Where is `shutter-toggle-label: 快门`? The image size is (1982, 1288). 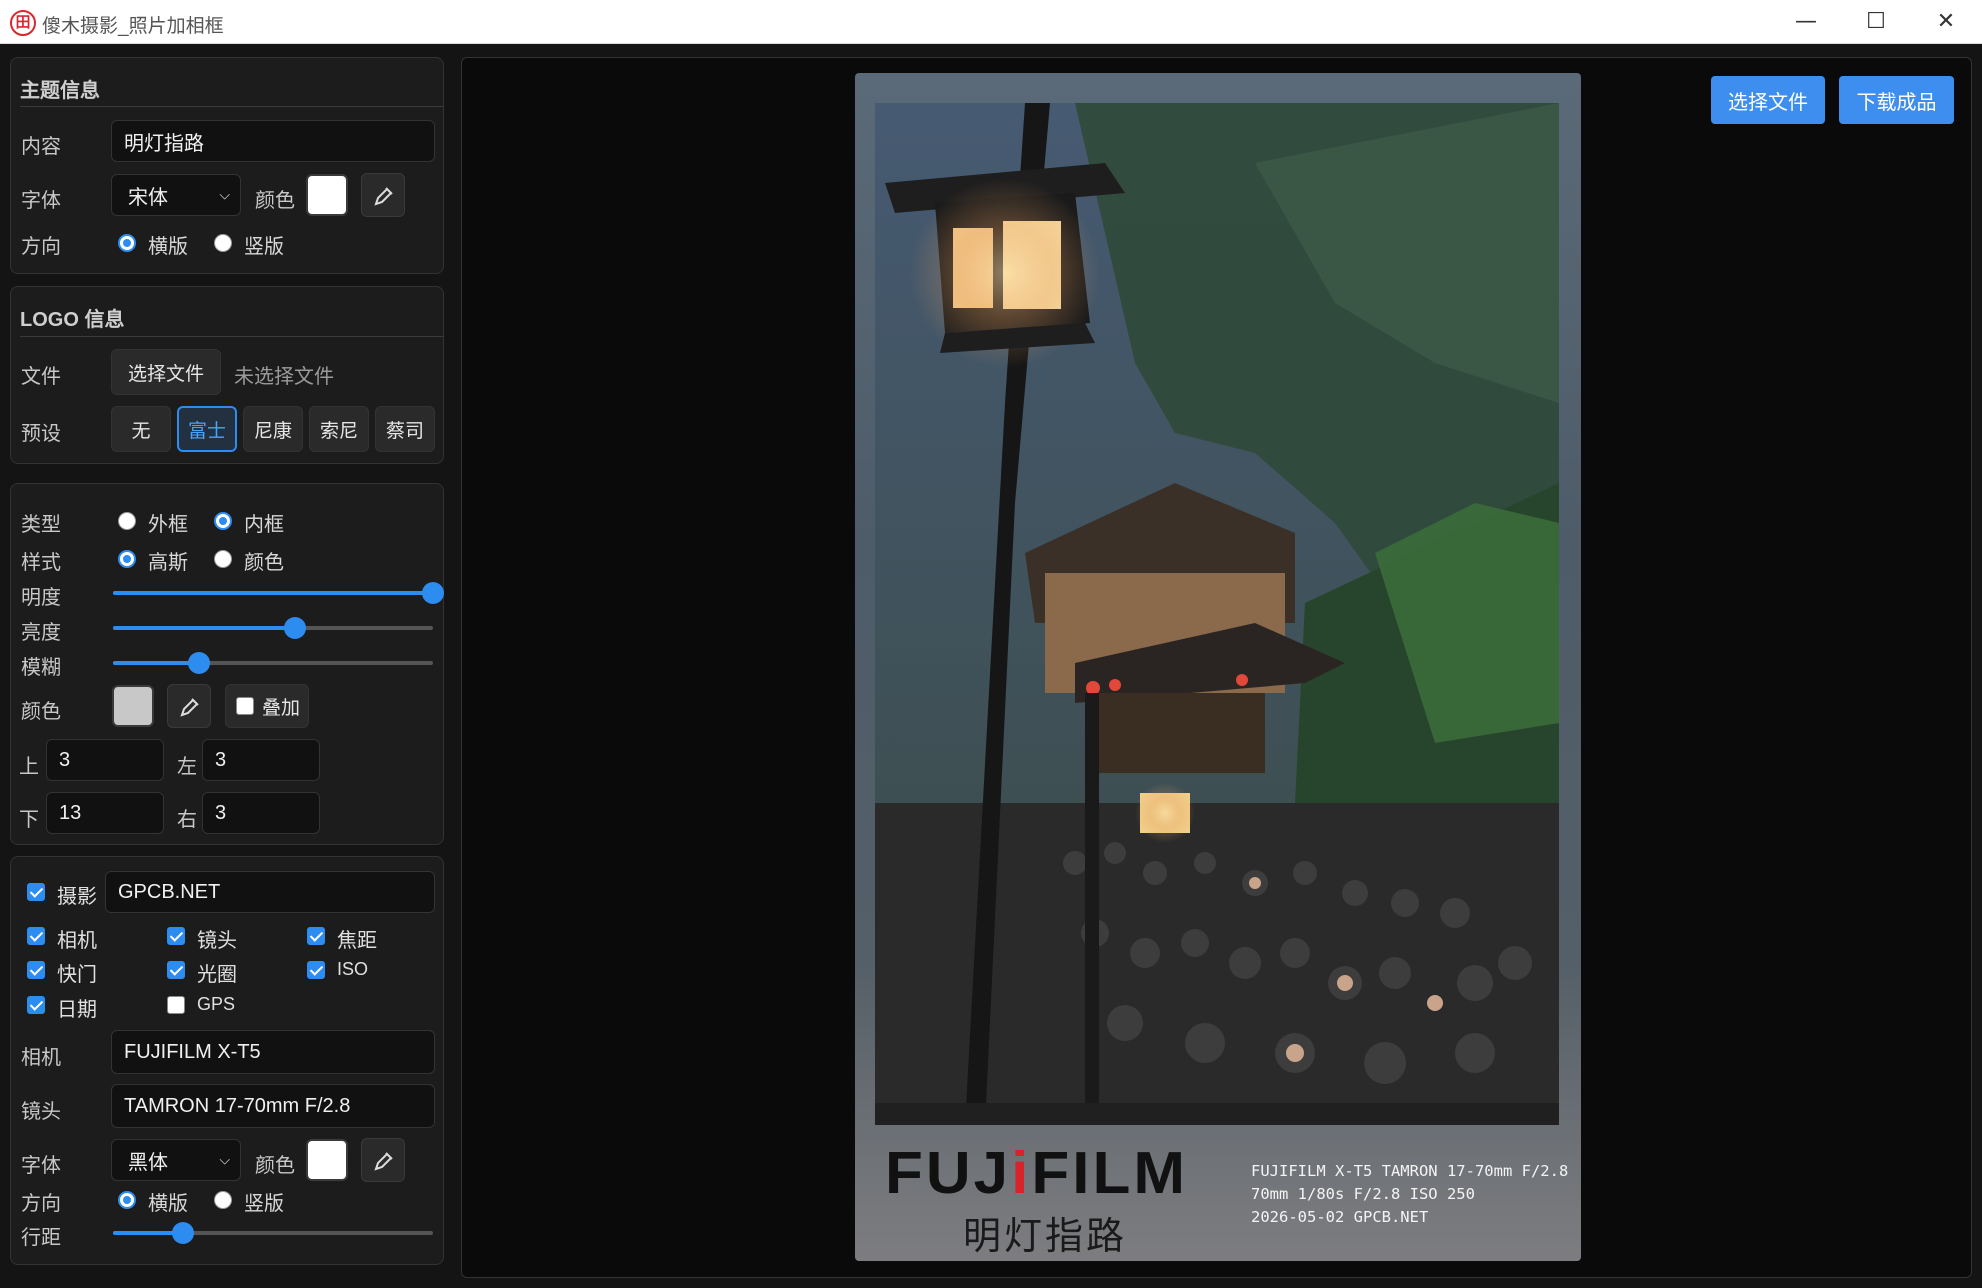
shutter-toggle-label: 快门 is located at coordinates (77, 975).